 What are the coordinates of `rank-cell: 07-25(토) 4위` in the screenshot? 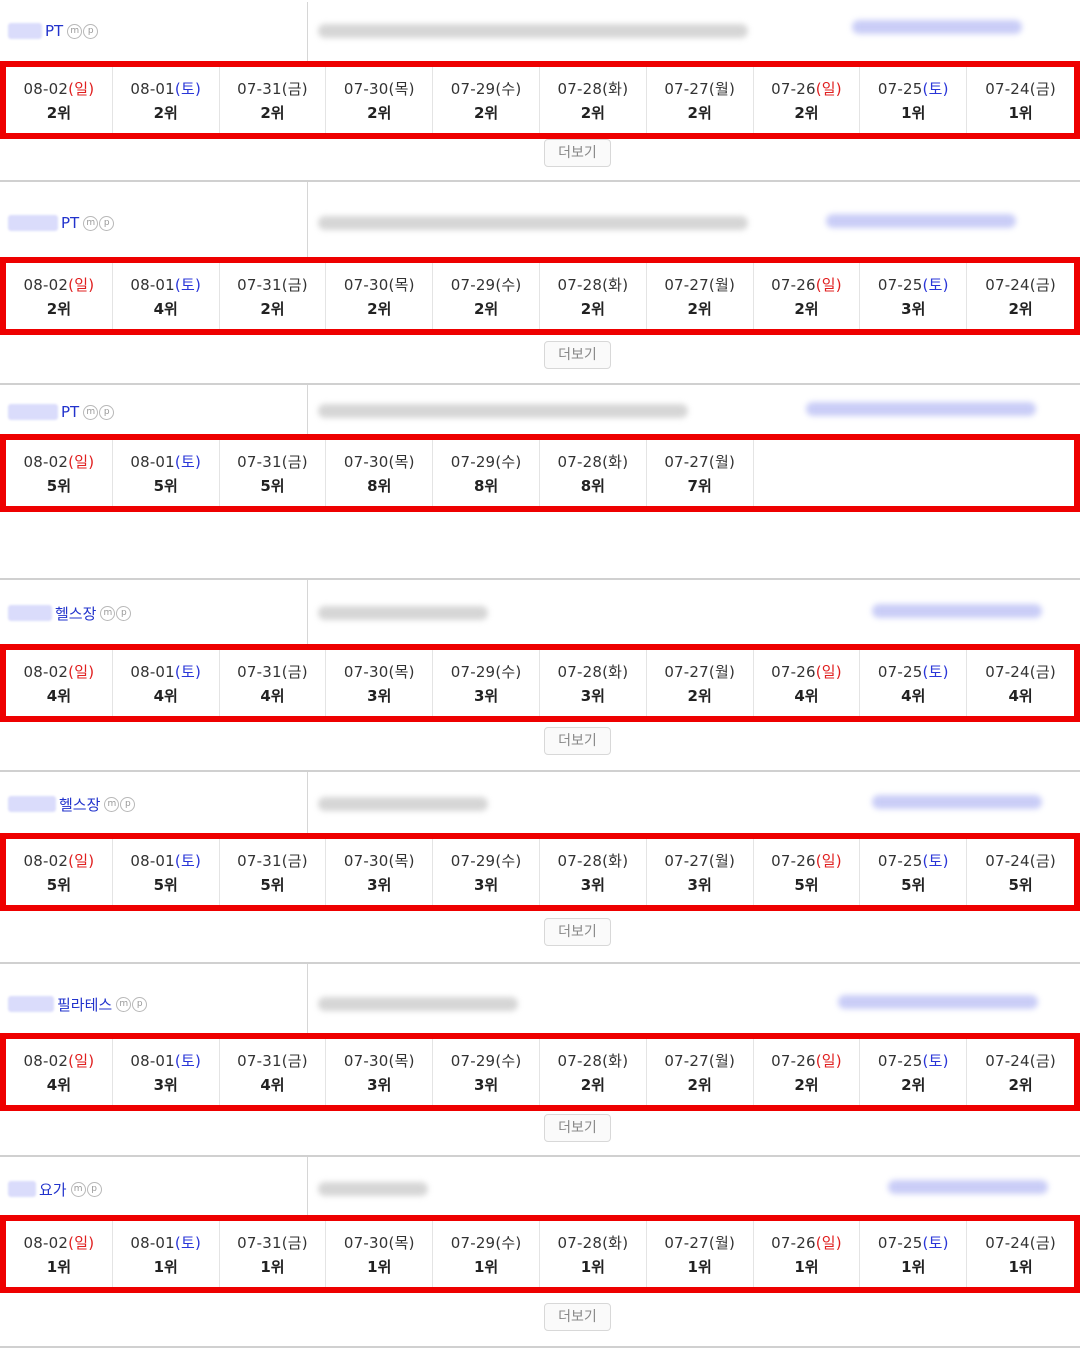 It's located at (914, 683).